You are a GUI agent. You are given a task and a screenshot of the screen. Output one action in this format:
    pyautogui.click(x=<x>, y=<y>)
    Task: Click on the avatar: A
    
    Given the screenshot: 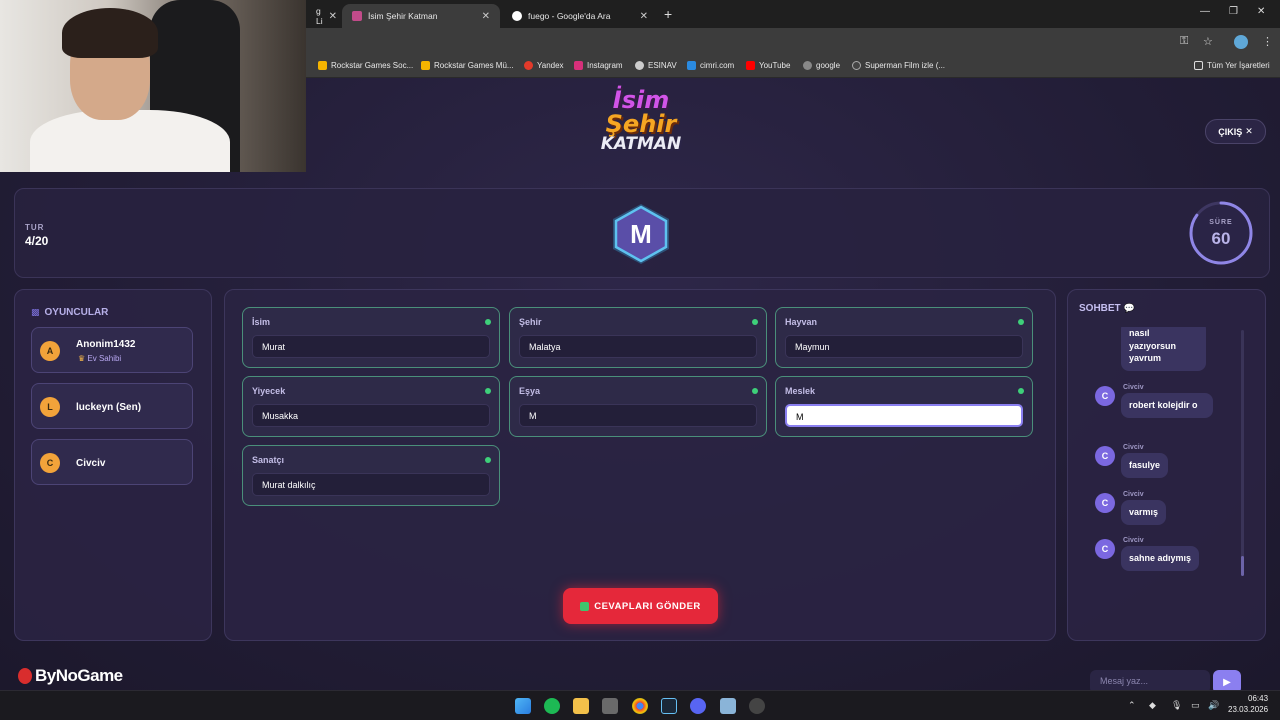 What is the action you would take?
    pyautogui.click(x=50, y=351)
    